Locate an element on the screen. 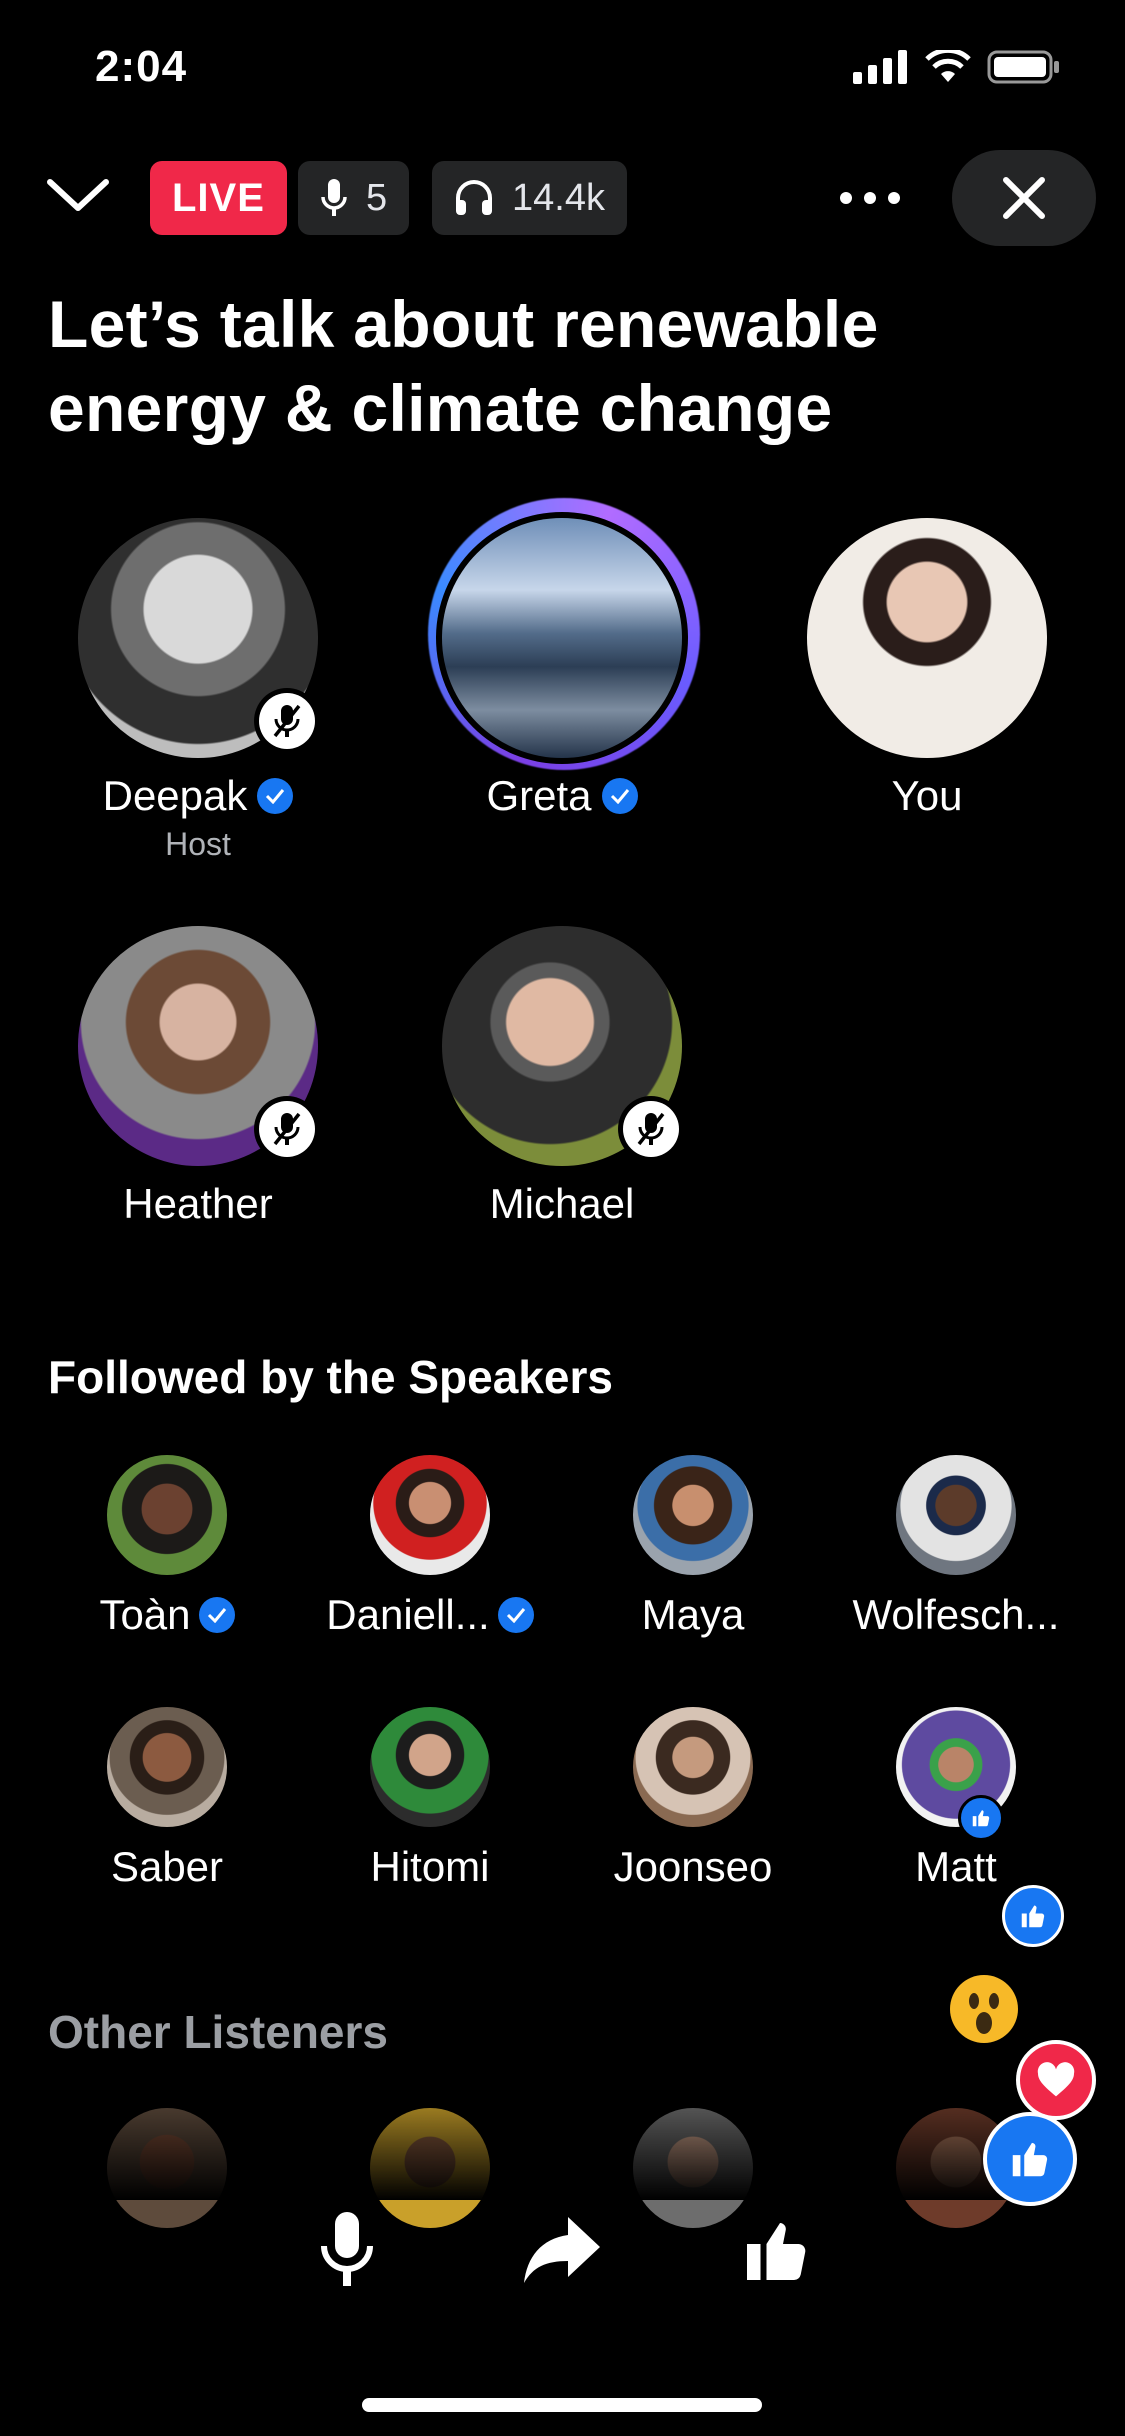 The height and width of the screenshot is (2436, 1125). listener-name: Joonseo is located at coordinates (693, 1866).